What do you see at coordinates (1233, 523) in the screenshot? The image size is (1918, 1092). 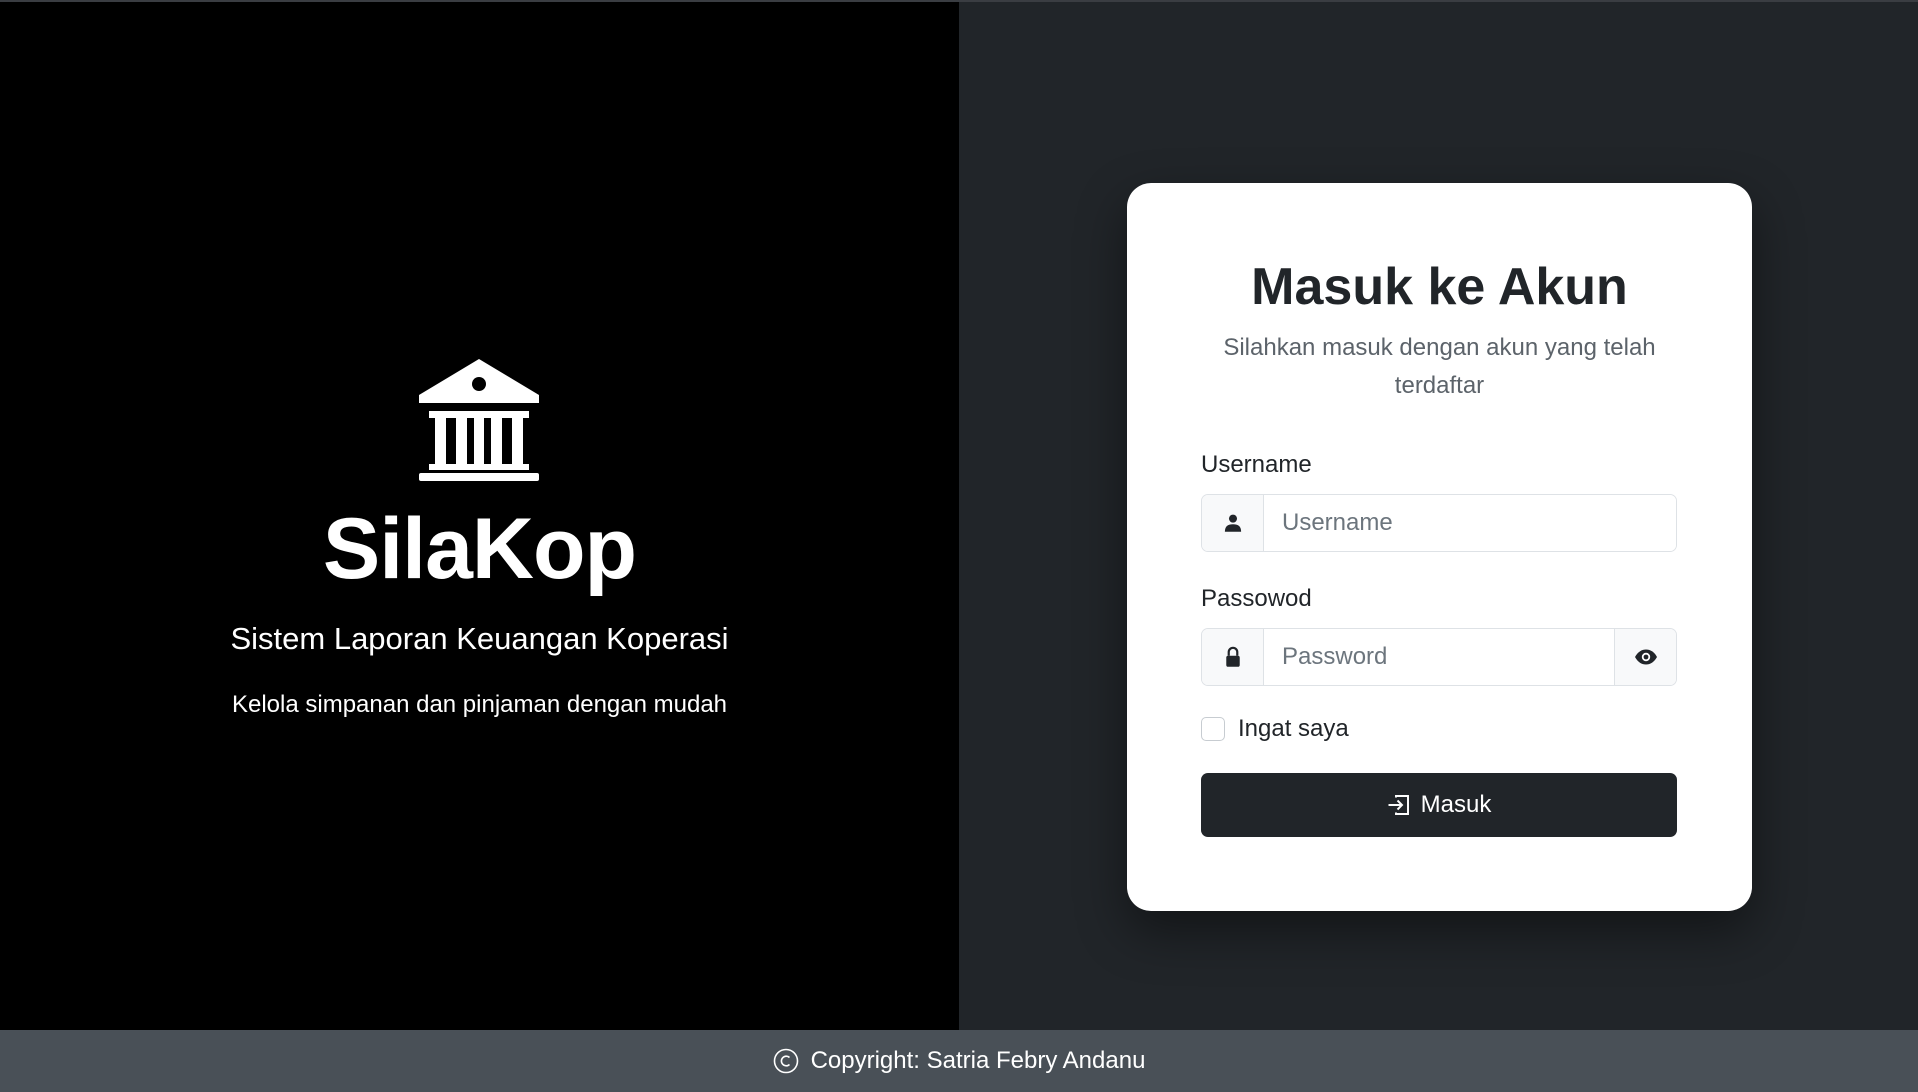 I see `person-icon` at bounding box center [1233, 523].